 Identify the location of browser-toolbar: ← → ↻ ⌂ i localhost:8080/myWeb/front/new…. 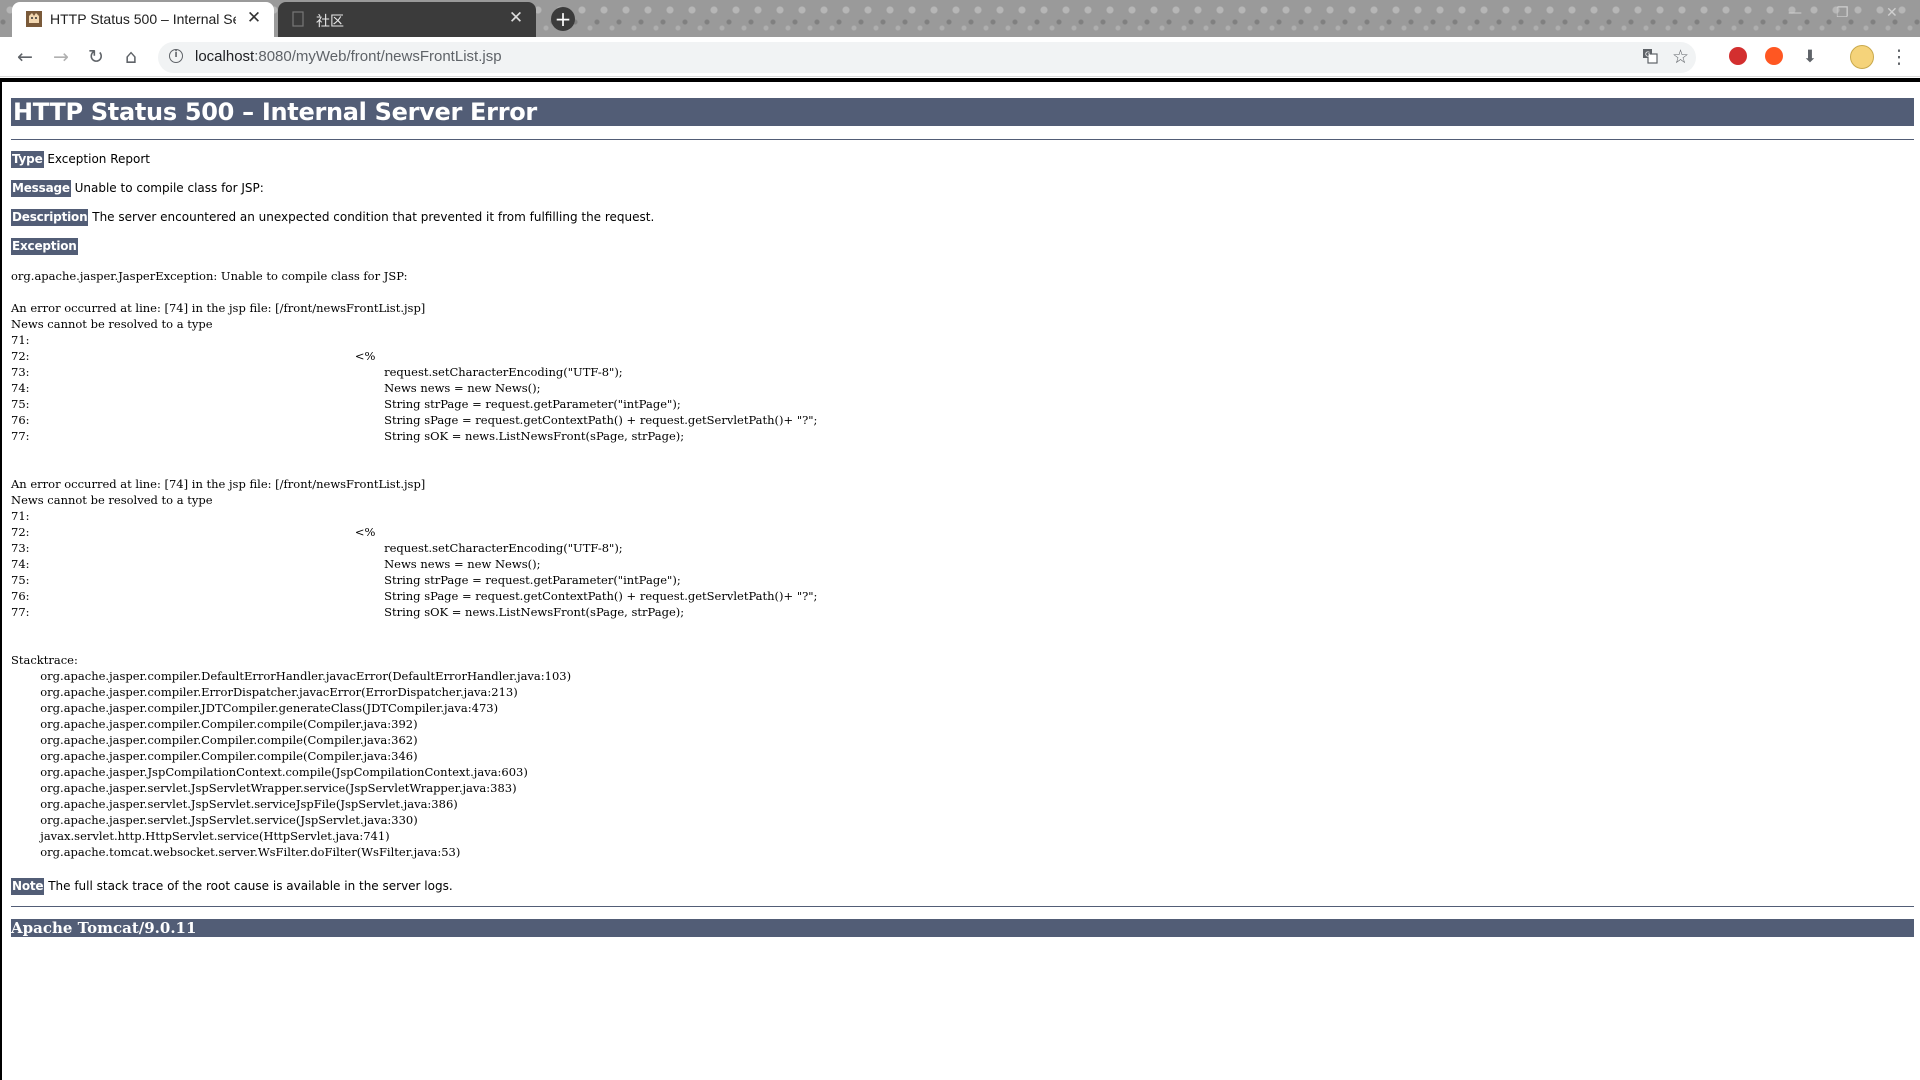
(960, 57).